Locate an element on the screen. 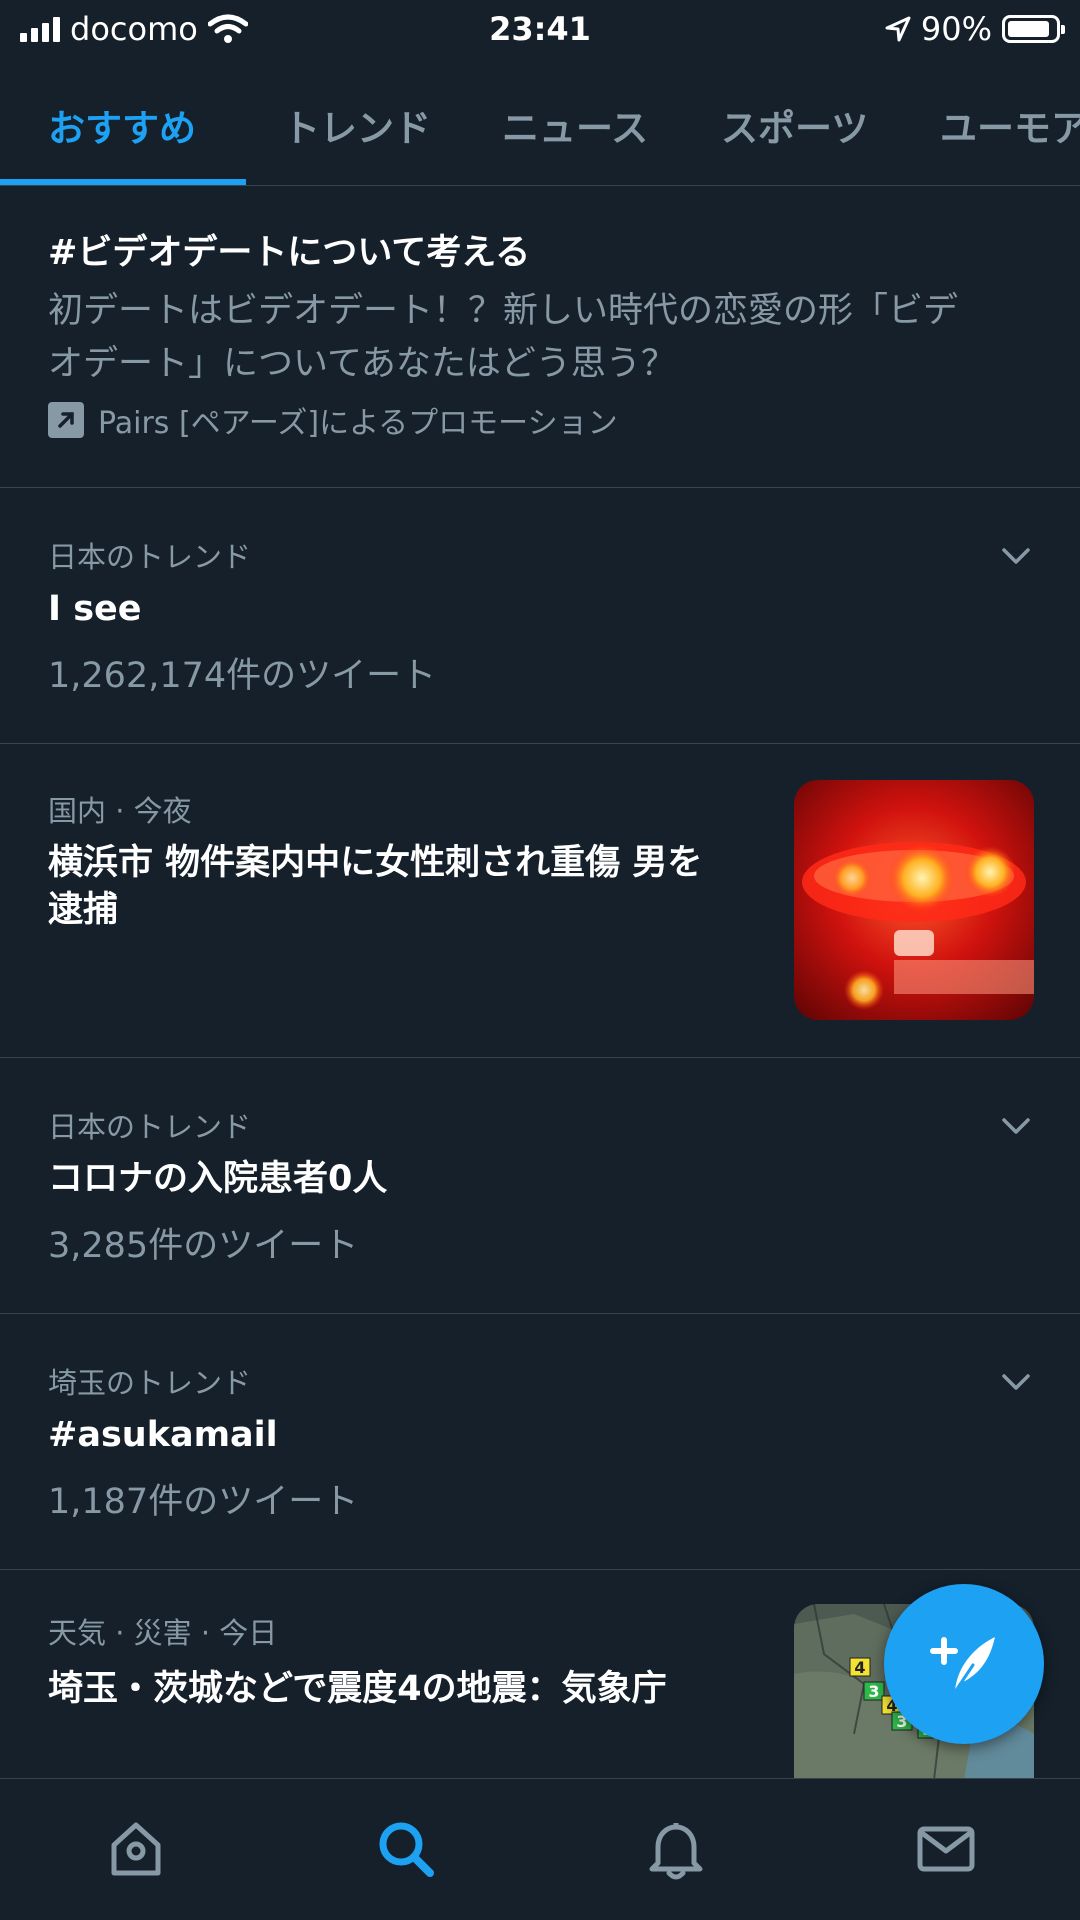  news-title: 埼玉・茨城などで震度4の地震：気象庁 is located at coordinates (357, 1689).